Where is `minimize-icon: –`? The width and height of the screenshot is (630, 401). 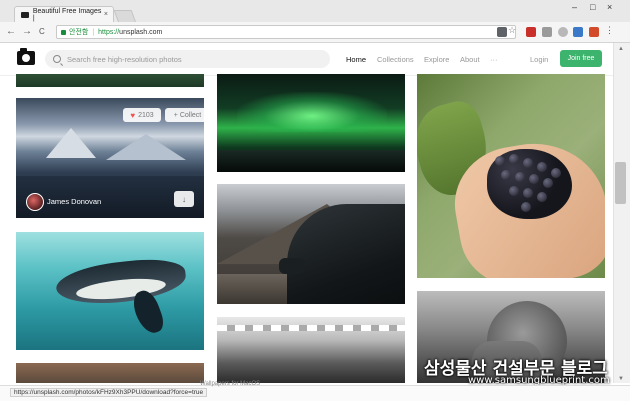
minimize-icon: – is located at coordinates (574, 7).